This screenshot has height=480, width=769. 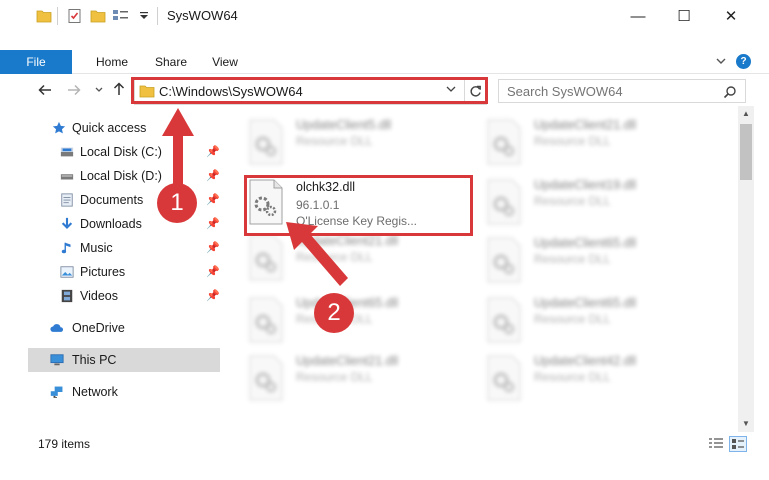 I want to click on toolbar-divider, so click(x=57, y=16).